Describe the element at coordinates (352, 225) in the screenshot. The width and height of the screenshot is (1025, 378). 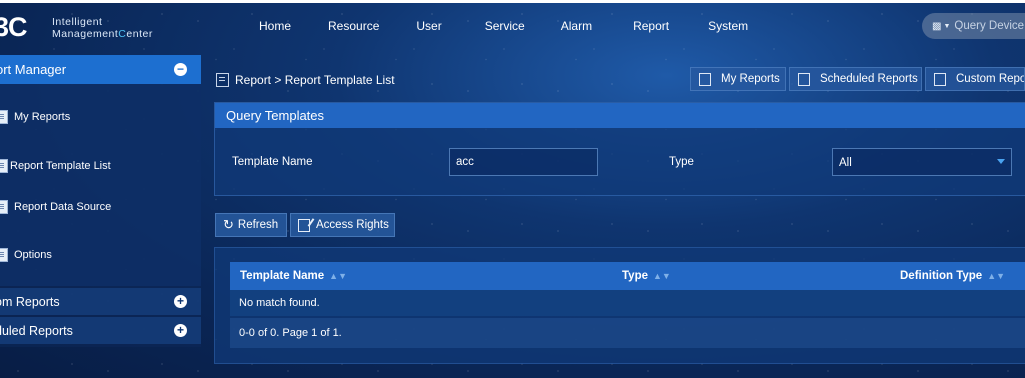
I see `access-rights-label: Access Rights` at that location.